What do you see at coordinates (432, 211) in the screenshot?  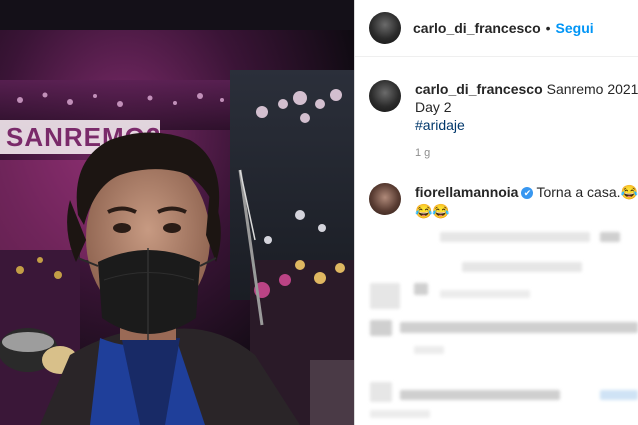 I see `comment-emoji-line2: 😂😂` at bounding box center [432, 211].